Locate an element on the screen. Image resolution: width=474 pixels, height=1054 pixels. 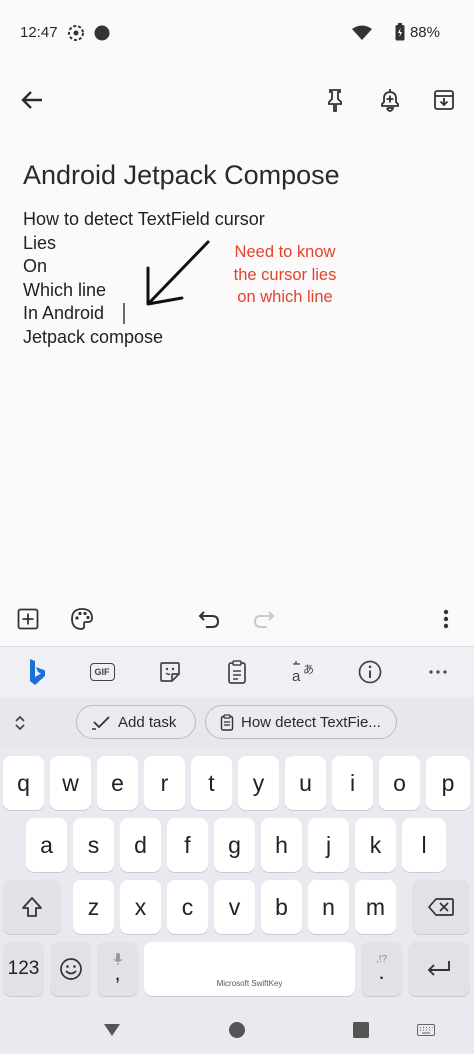
note-line: Jetpack compose is located at coordinates (93, 336).